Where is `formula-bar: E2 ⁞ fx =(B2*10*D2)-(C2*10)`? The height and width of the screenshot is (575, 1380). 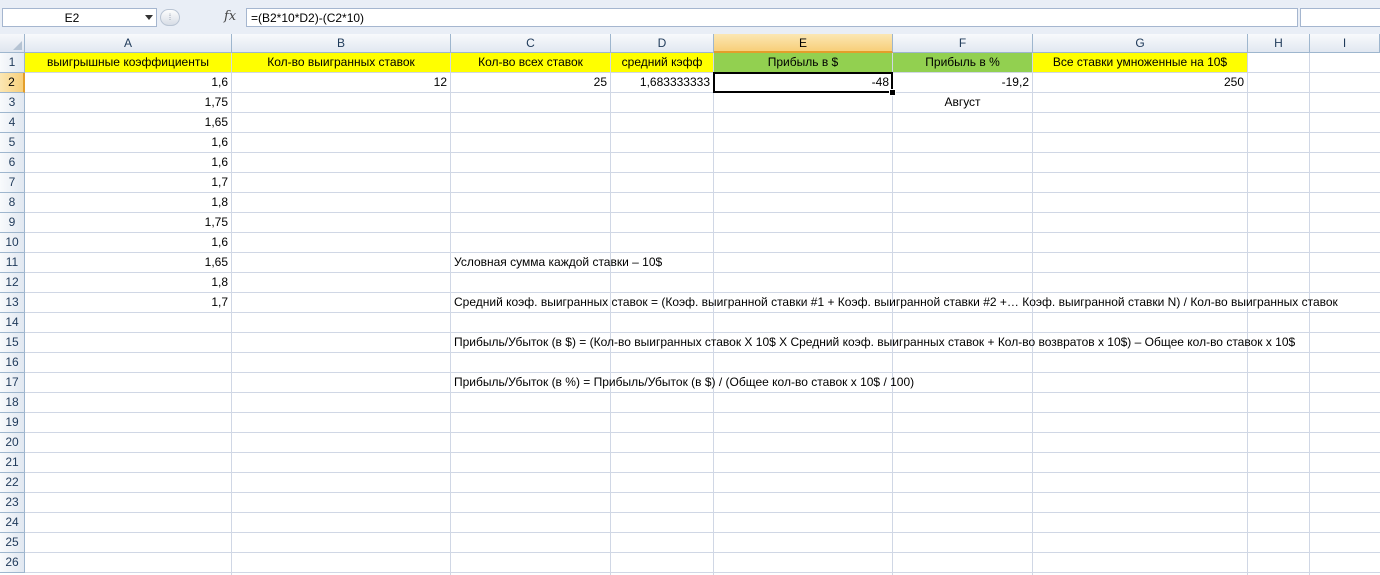
formula-bar: E2 ⁞ fx =(B2*10*D2)-(C2*10) is located at coordinates (690, 17).